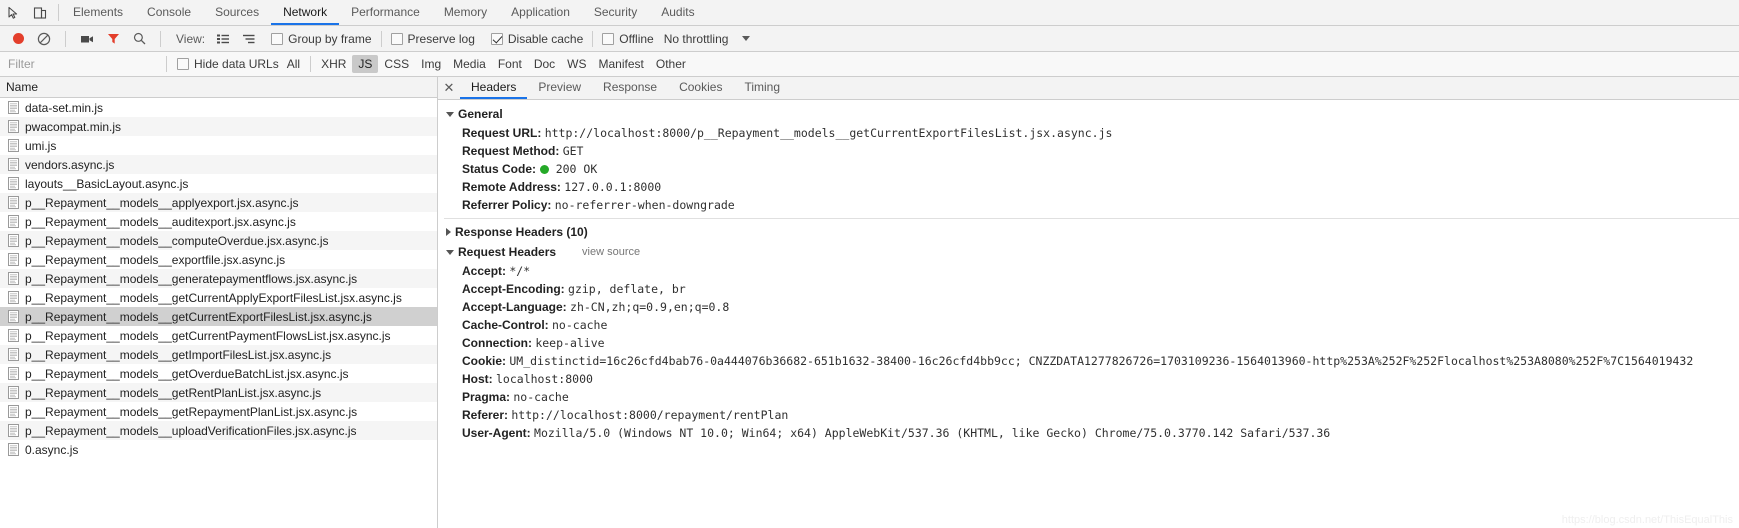  What do you see at coordinates (293, 64) in the screenshot?
I see `type-filter-all: All` at bounding box center [293, 64].